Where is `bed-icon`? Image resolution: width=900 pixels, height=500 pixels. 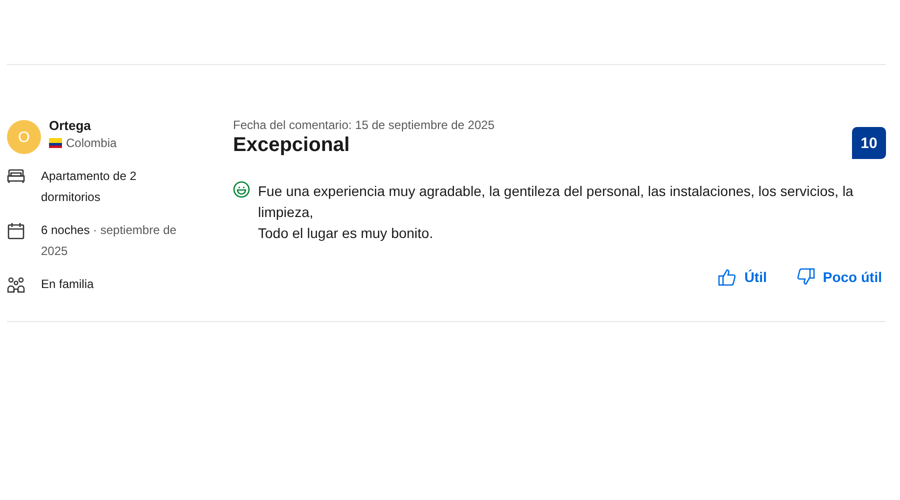
bed-icon is located at coordinates (16, 176).